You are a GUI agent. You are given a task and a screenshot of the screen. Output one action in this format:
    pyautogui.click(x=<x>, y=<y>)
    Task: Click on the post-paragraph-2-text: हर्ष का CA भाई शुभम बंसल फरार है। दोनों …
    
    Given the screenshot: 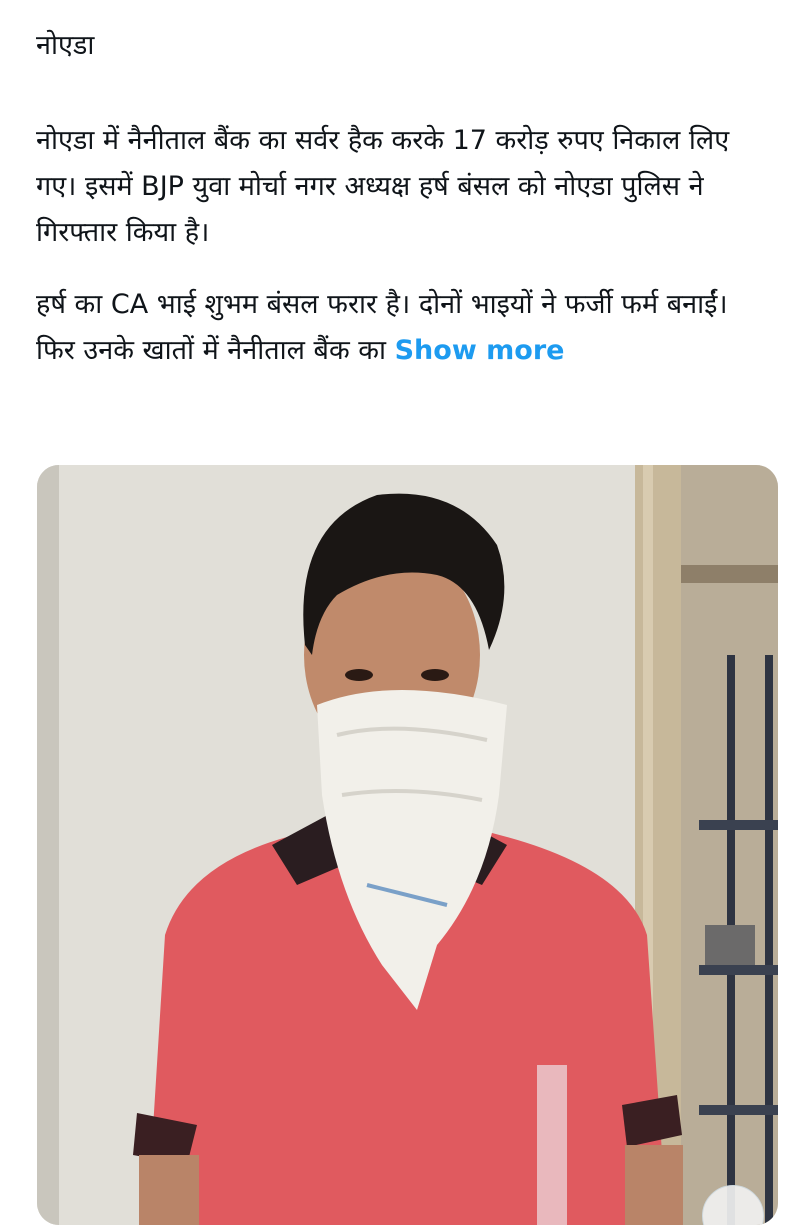 What is the action you would take?
    pyautogui.click(x=382, y=327)
    